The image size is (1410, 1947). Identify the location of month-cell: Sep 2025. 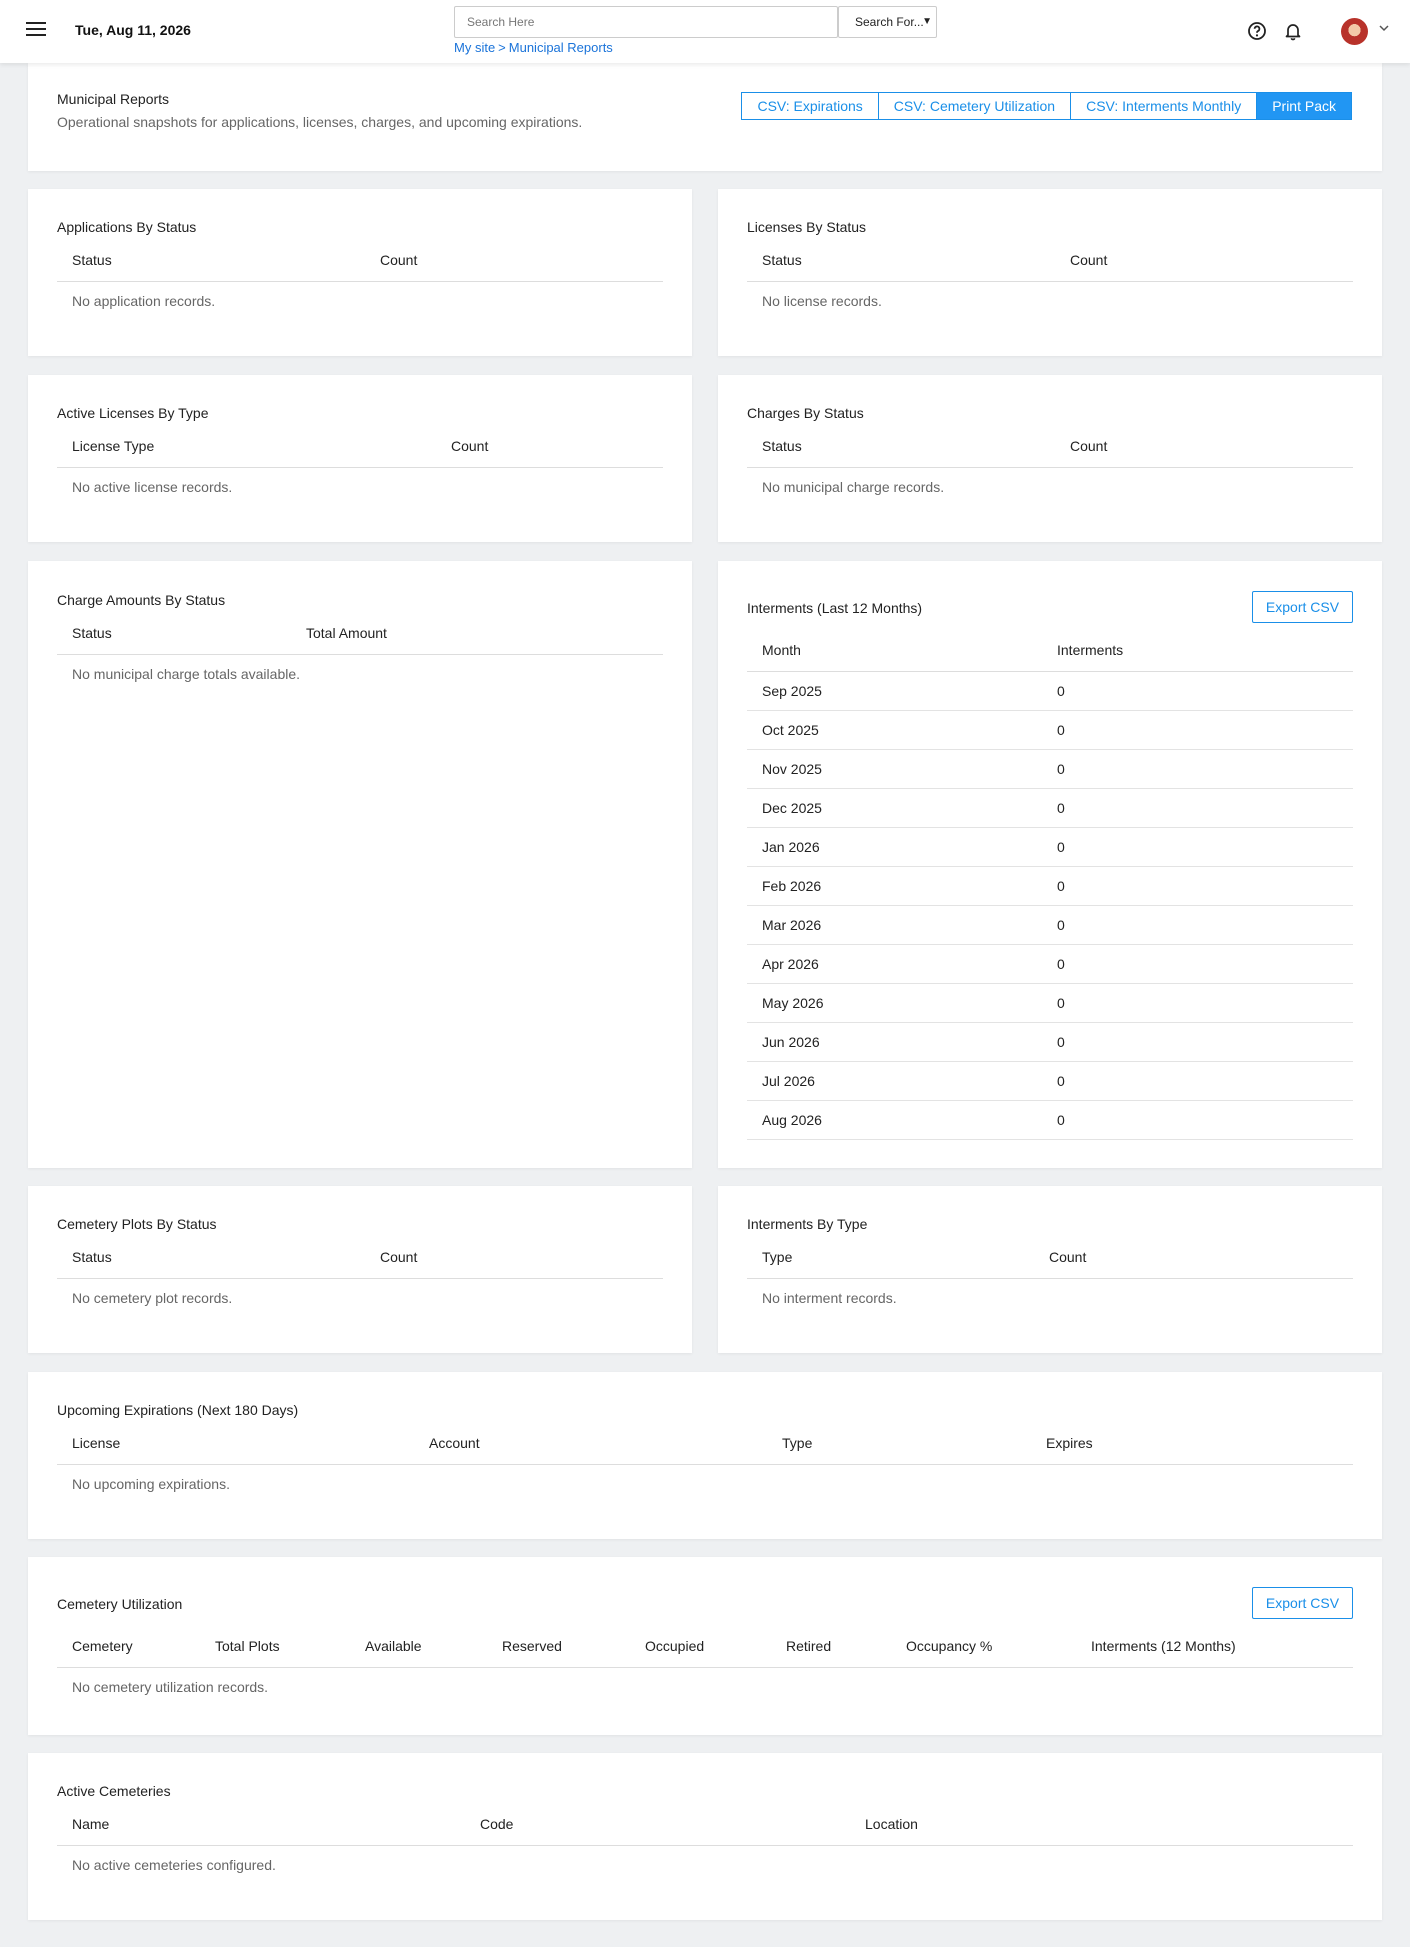
(894, 691).